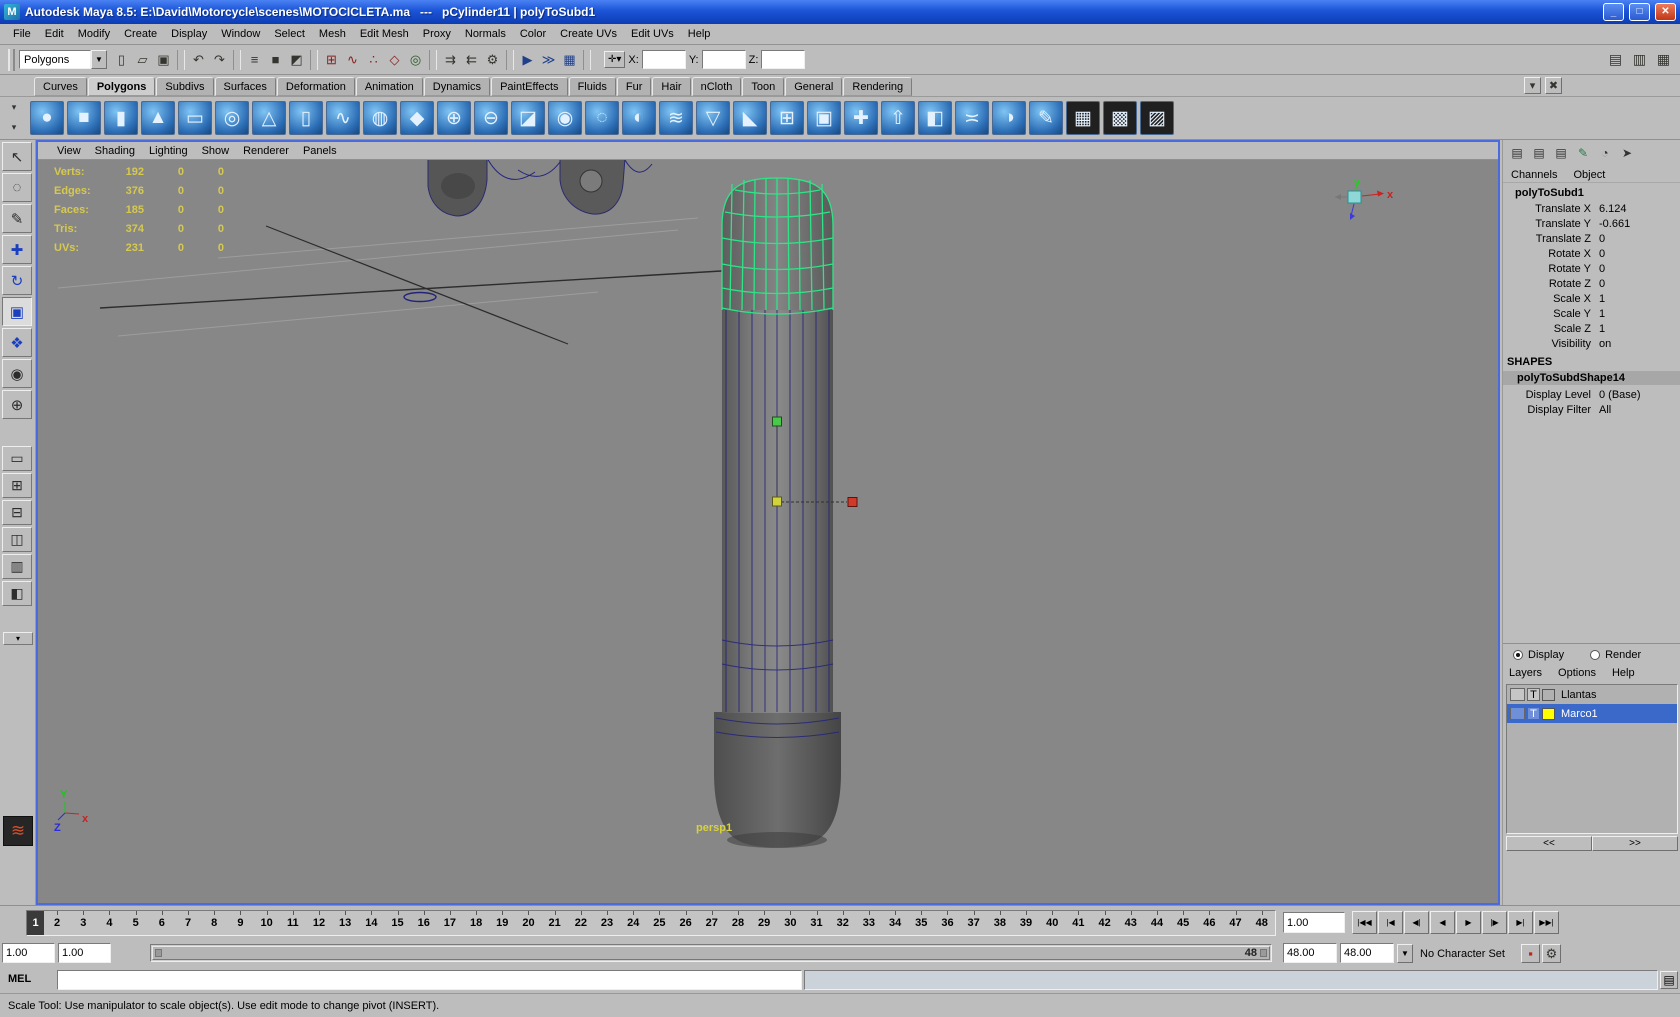 This screenshot has height=1017, width=1680. What do you see at coordinates (1591, 208) in the screenshot?
I see `channel-row: Translate X 6.124` at bounding box center [1591, 208].